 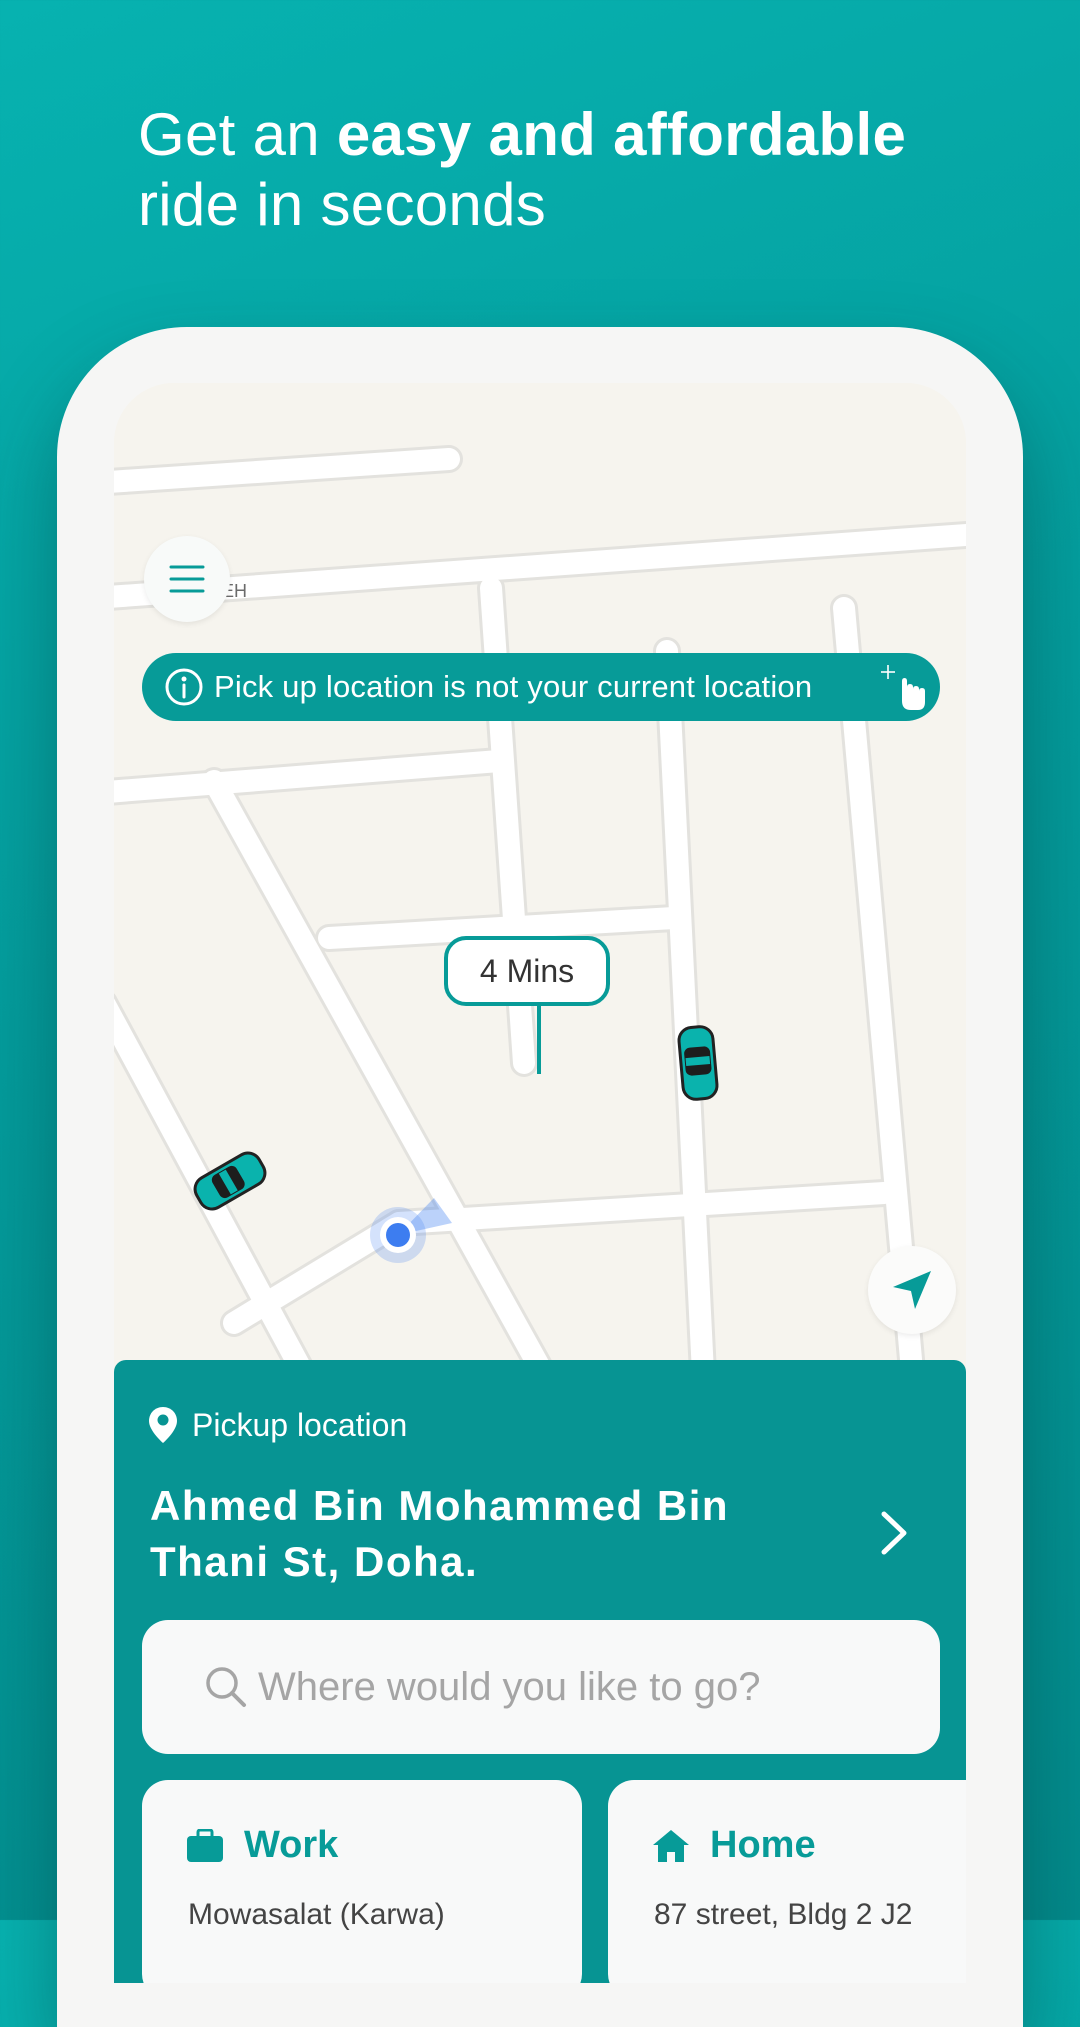 What do you see at coordinates (783, 1914) in the screenshot?
I see `shortcut-home-subtitle: 87 street, Bldg 2 J2` at bounding box center [783, 1914].